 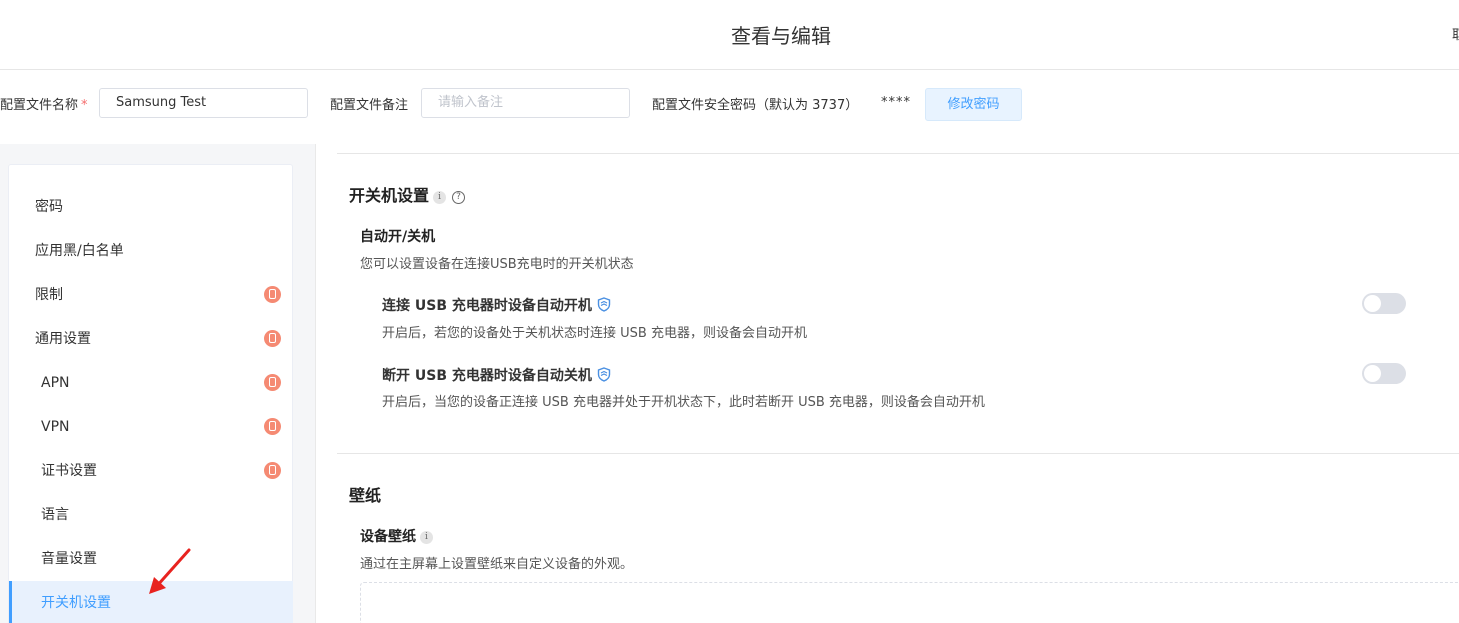 What do you see at coordinates (55, 427) in the screenshot?
I see `sidebar-item-label: VPN` at bounding box center [55, 427].